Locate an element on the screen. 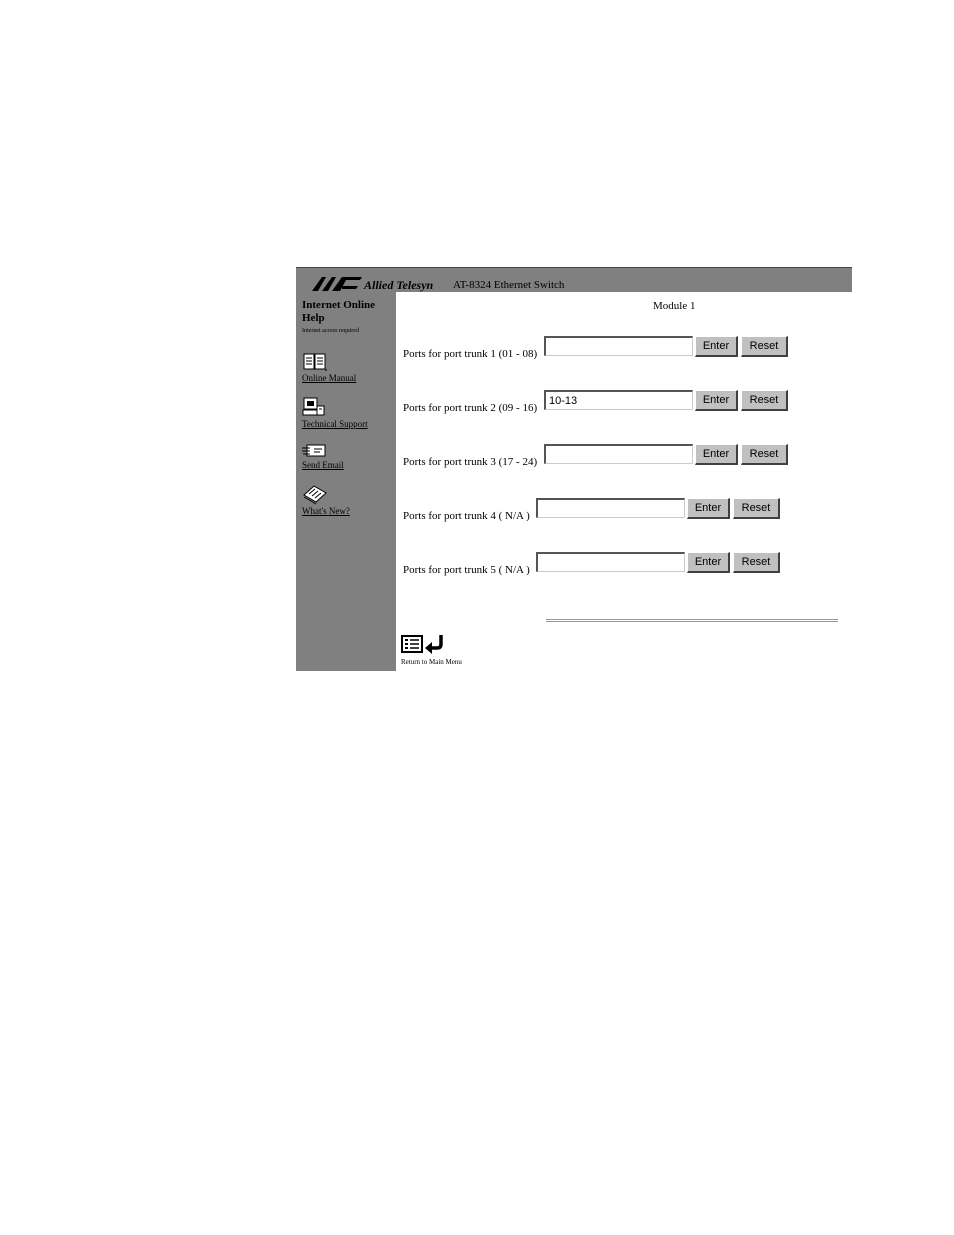 The height and width of the screenshot is (1235, 954). allied-telesyn-logo-icon is located at coordinates (337, 284).